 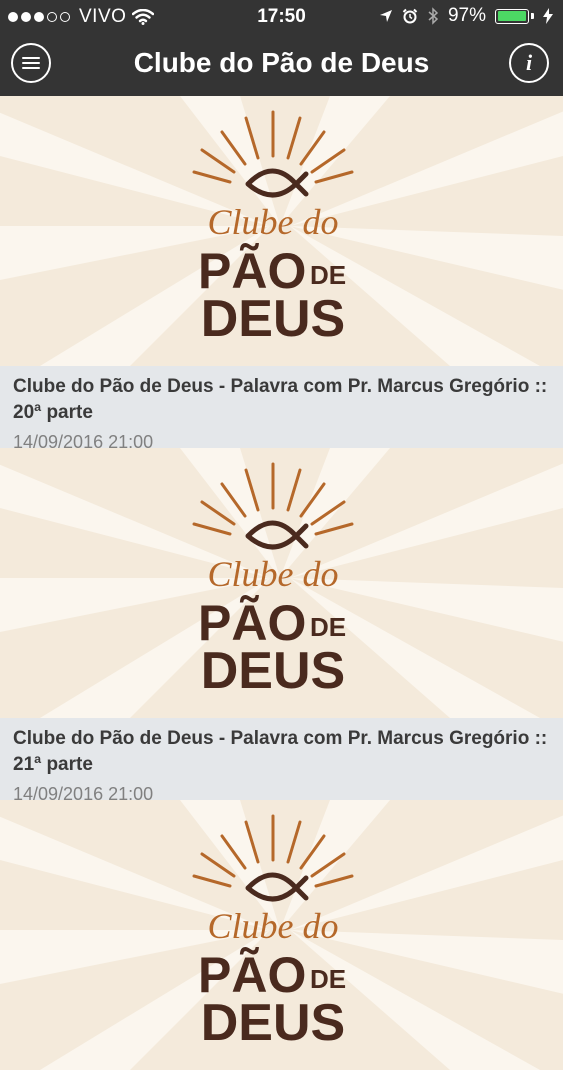 I want to click on status-icons: 97%, so click(x=466, y=16).